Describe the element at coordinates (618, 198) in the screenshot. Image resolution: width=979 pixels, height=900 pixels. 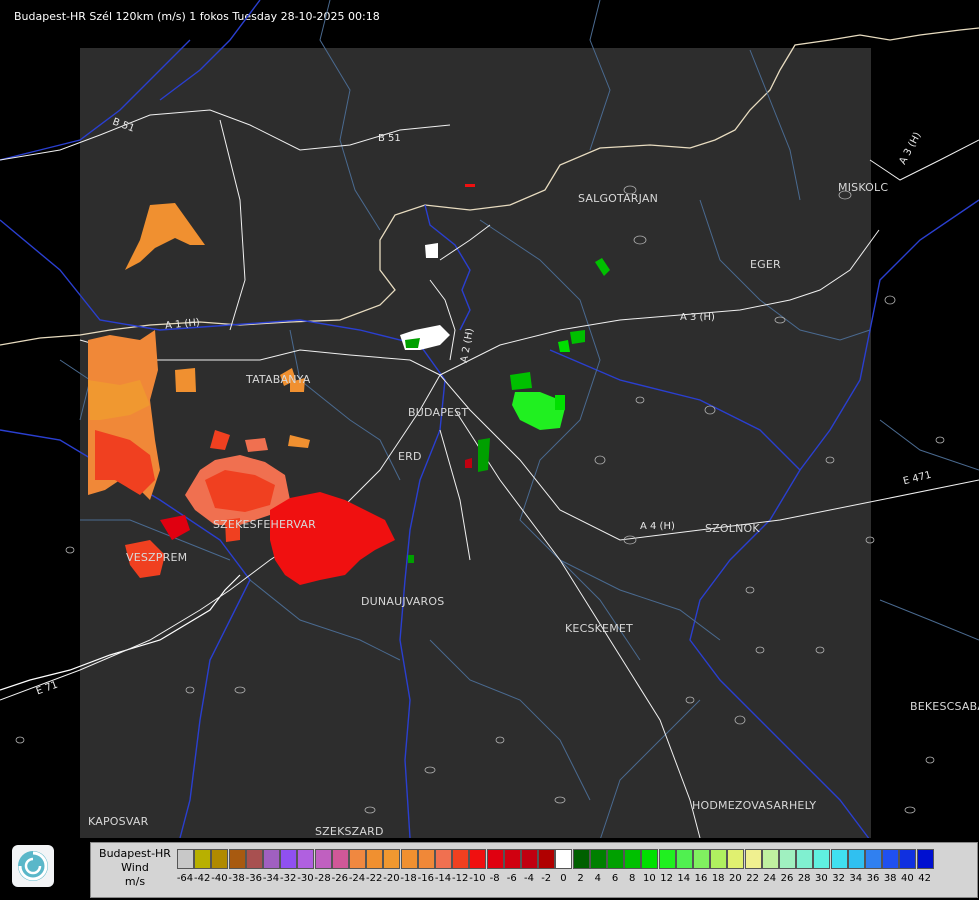
I see `city-label-salgotarjan: SALGOTARJAN` at that location.